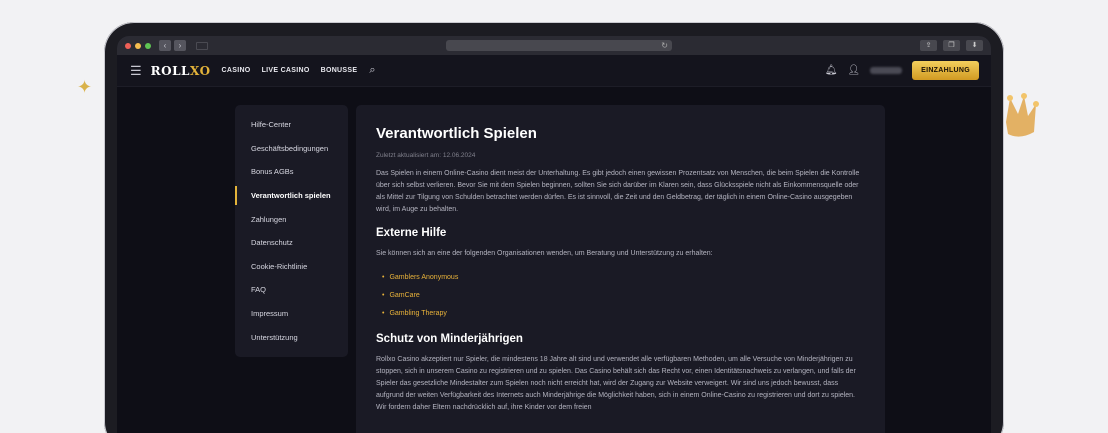 Image resolution: width=1108 pixels, height=433 pixels. Describe the element at coordinates (974, 45) in the screenshot. I see `download-icon: ⬇` at that location.